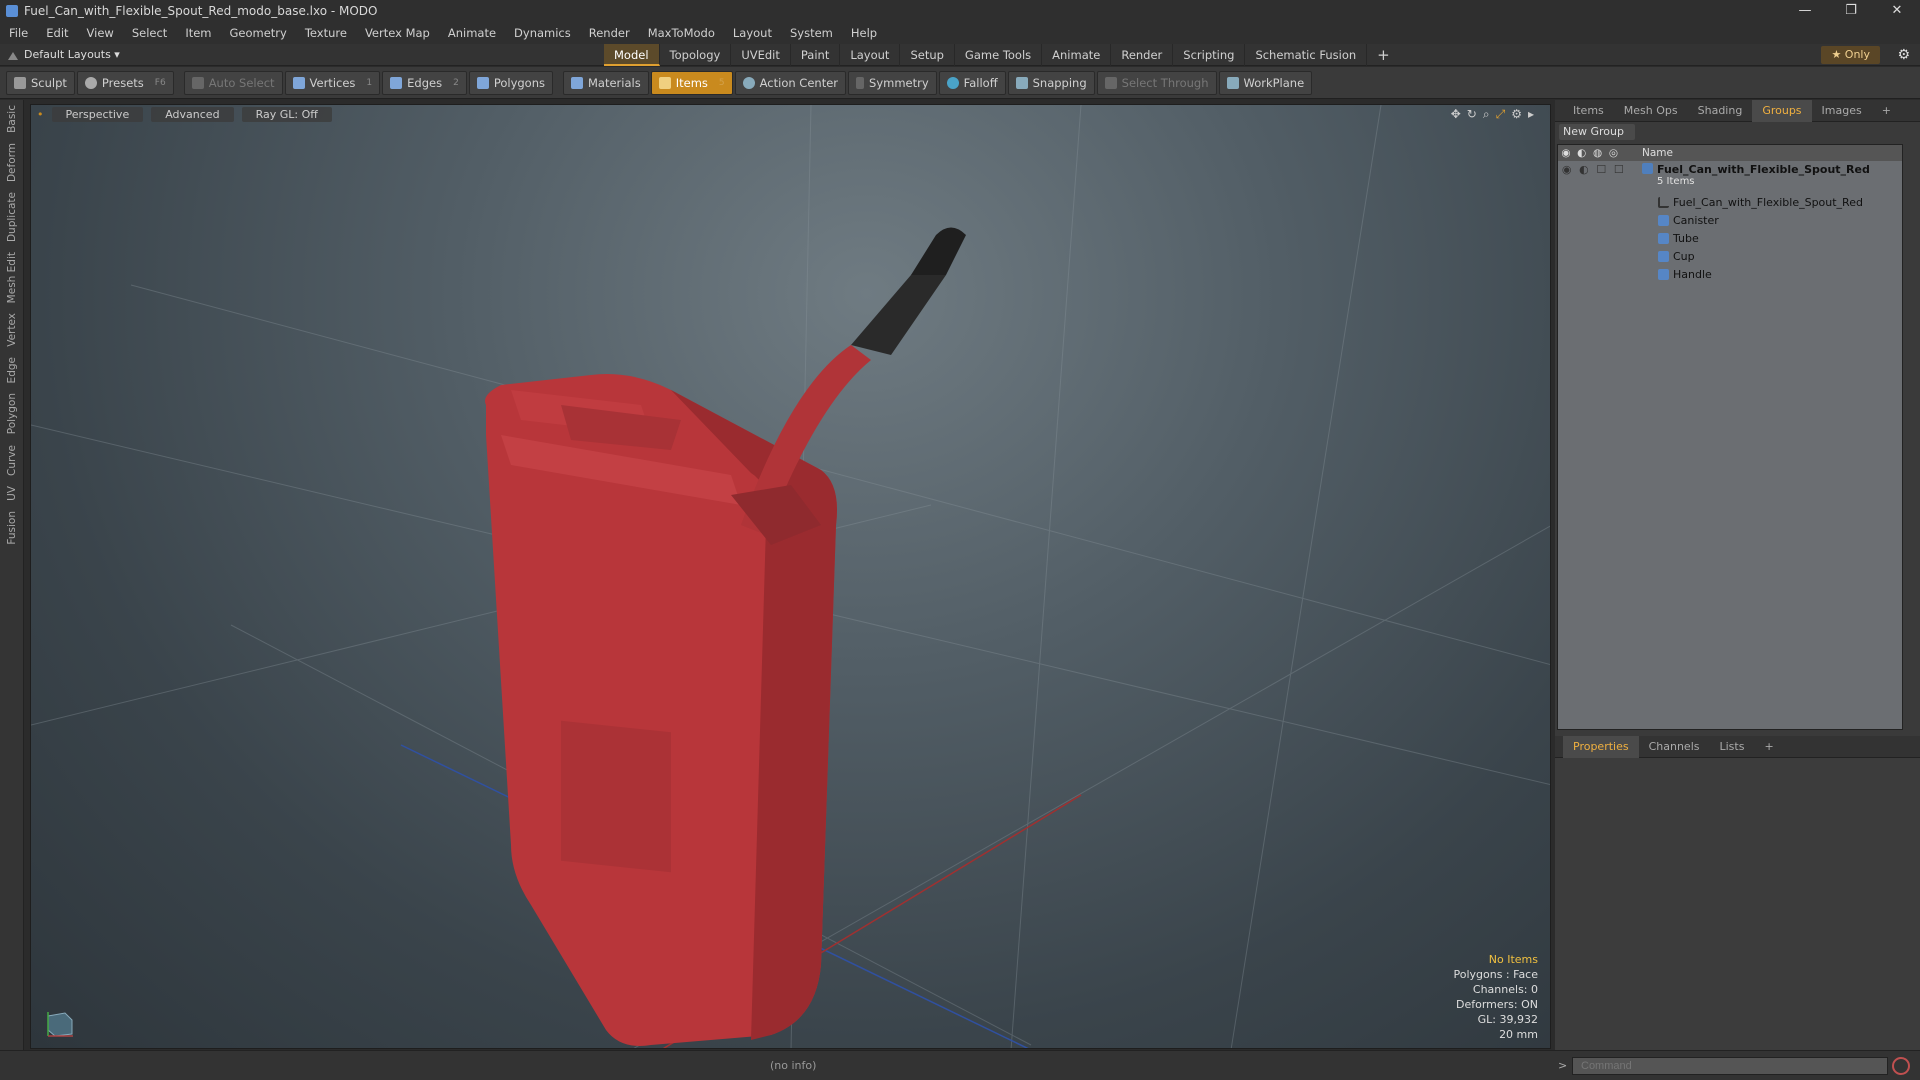 This screenshot has width=1920, height=1080. Describe the element at coordinates (1209, 55) in the screenshot. I see `tab-scripting: Scripting` at that location.